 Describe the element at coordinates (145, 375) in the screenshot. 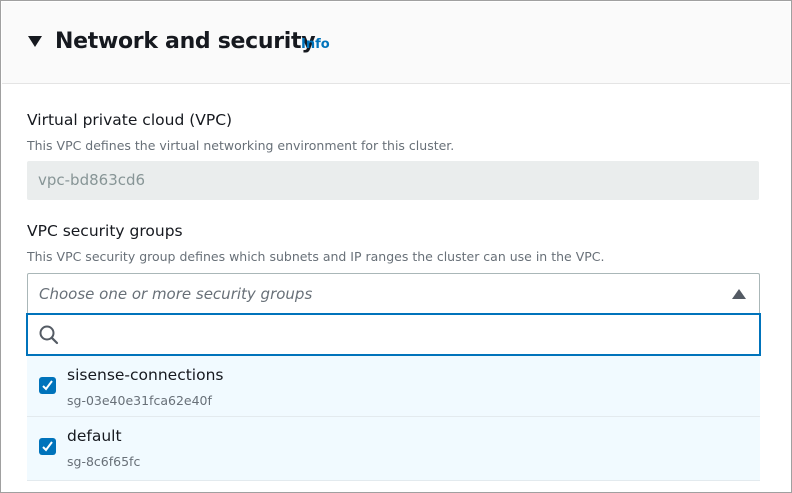

I see `option-name: sisense-connections` at that location.